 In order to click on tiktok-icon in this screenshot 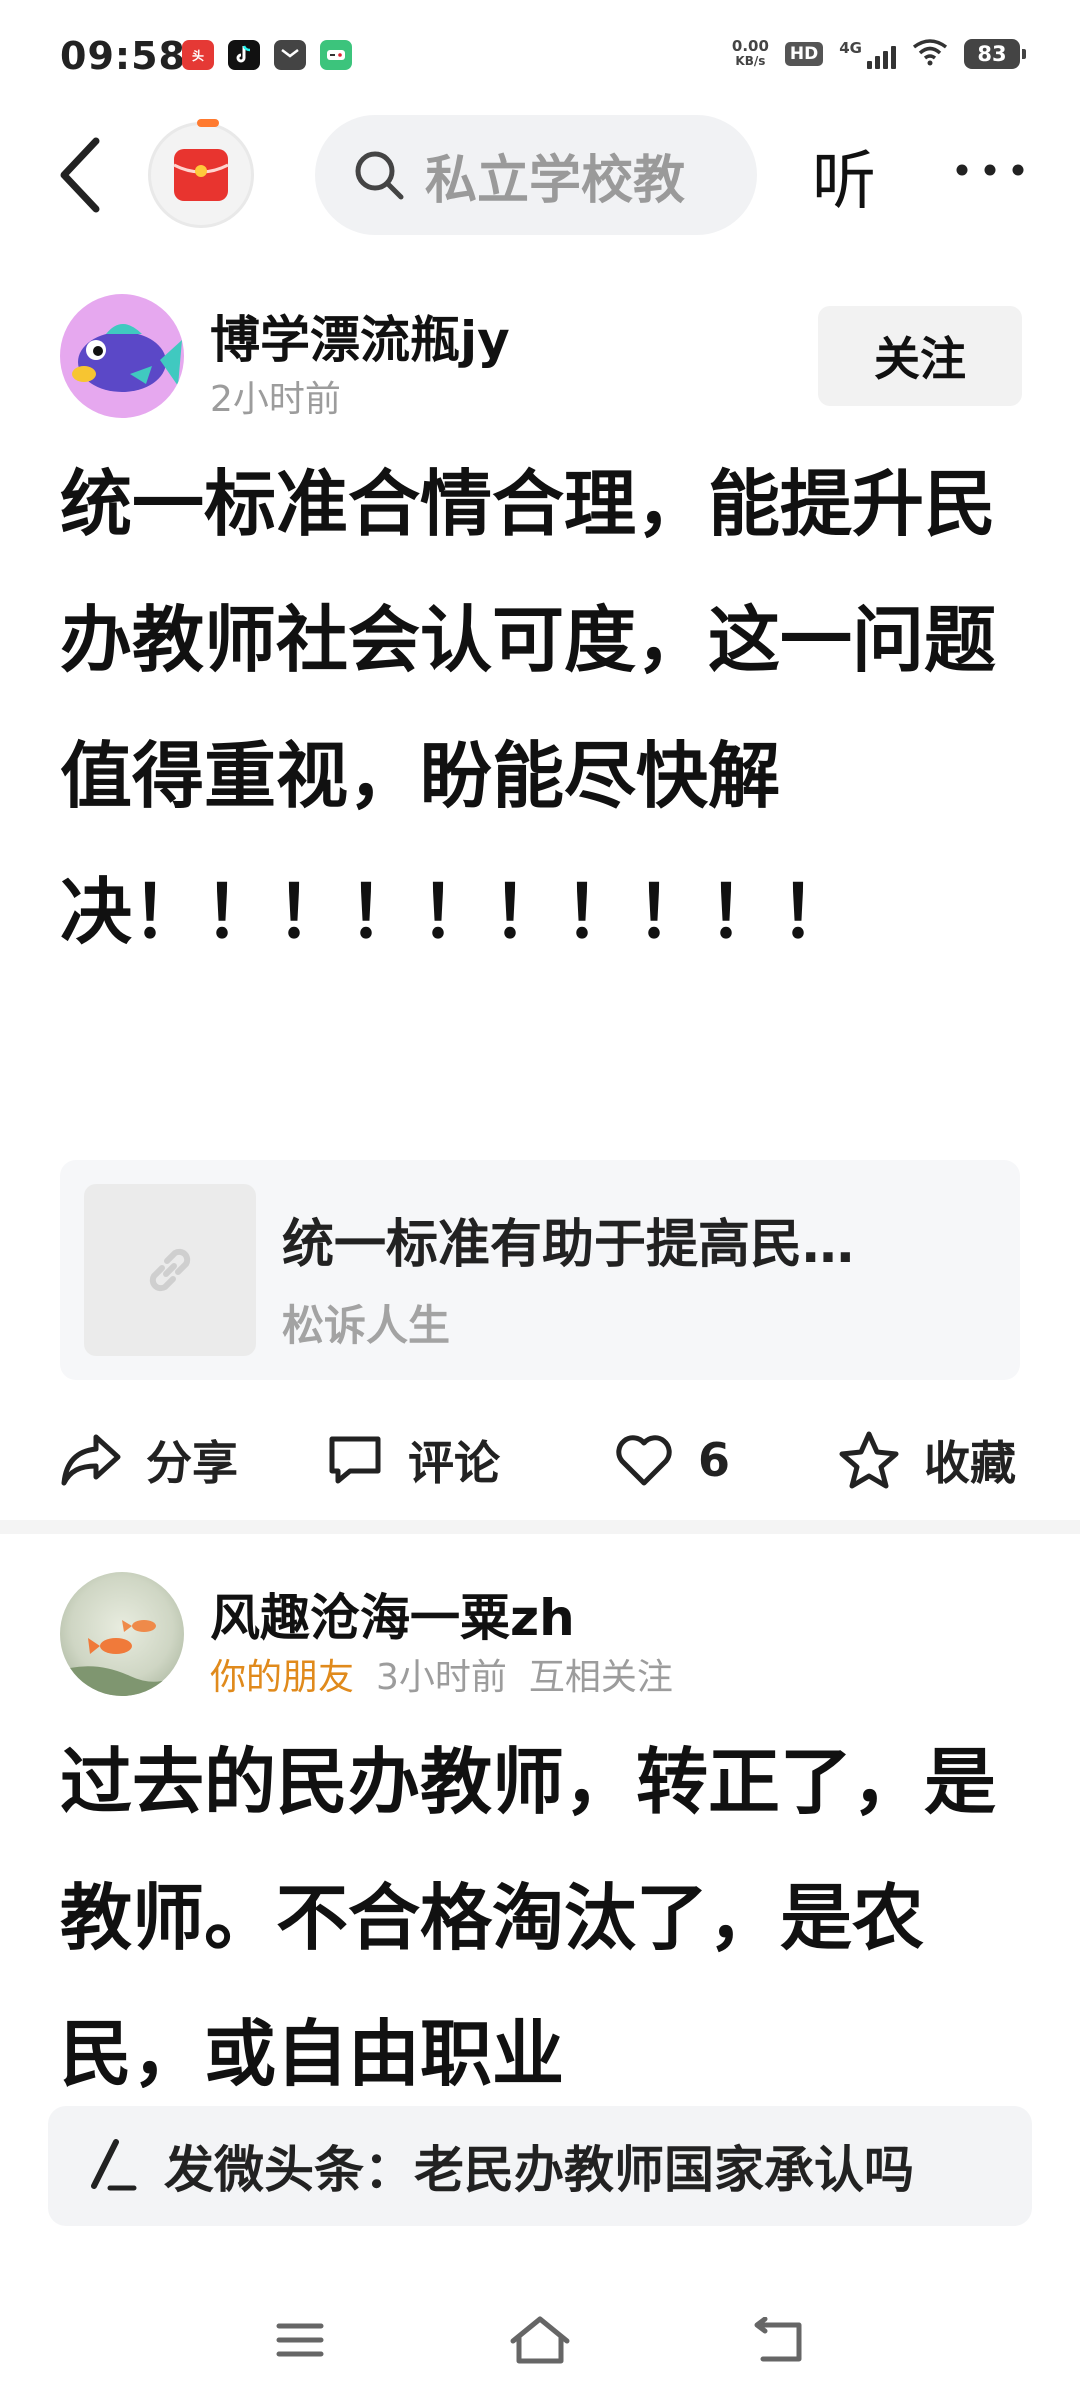, I will do `click(244, 55)`.